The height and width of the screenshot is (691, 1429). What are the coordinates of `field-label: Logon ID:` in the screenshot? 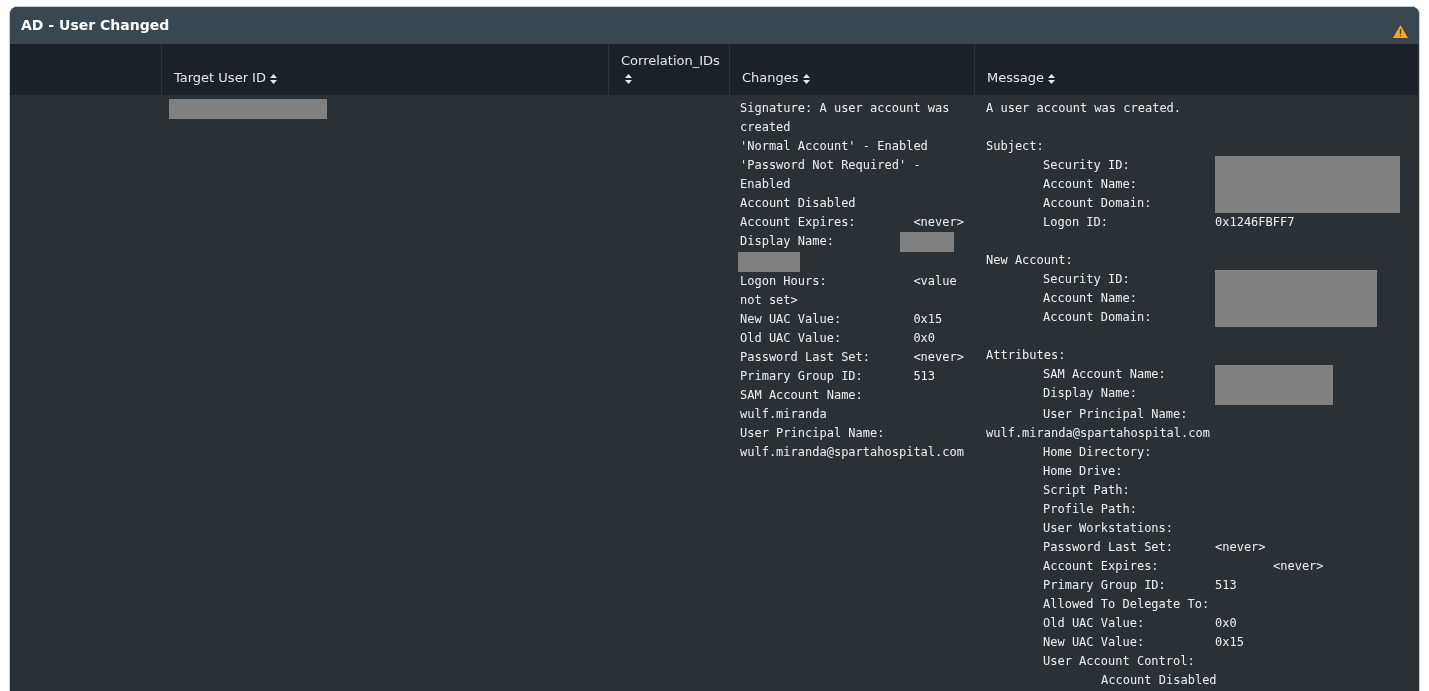 It's located at (1076, 222).